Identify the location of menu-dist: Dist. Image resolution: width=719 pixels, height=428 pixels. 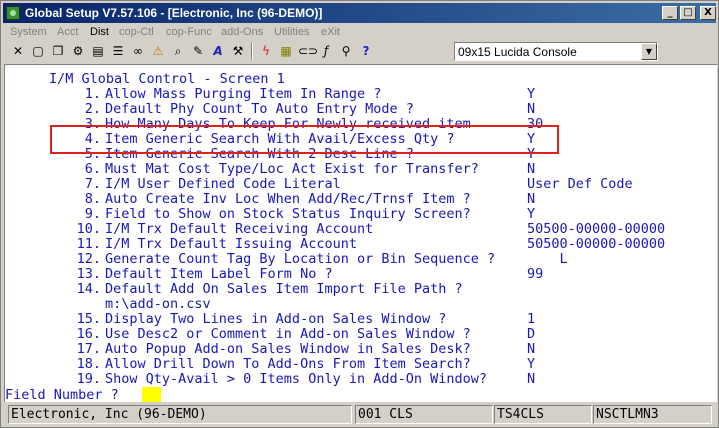
(99, 32).